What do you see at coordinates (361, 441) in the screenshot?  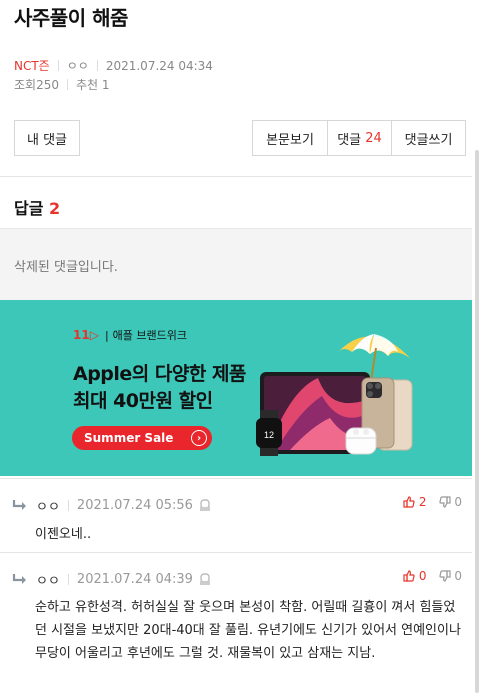 I see `airpods-image` at bounding box center [361, 441].